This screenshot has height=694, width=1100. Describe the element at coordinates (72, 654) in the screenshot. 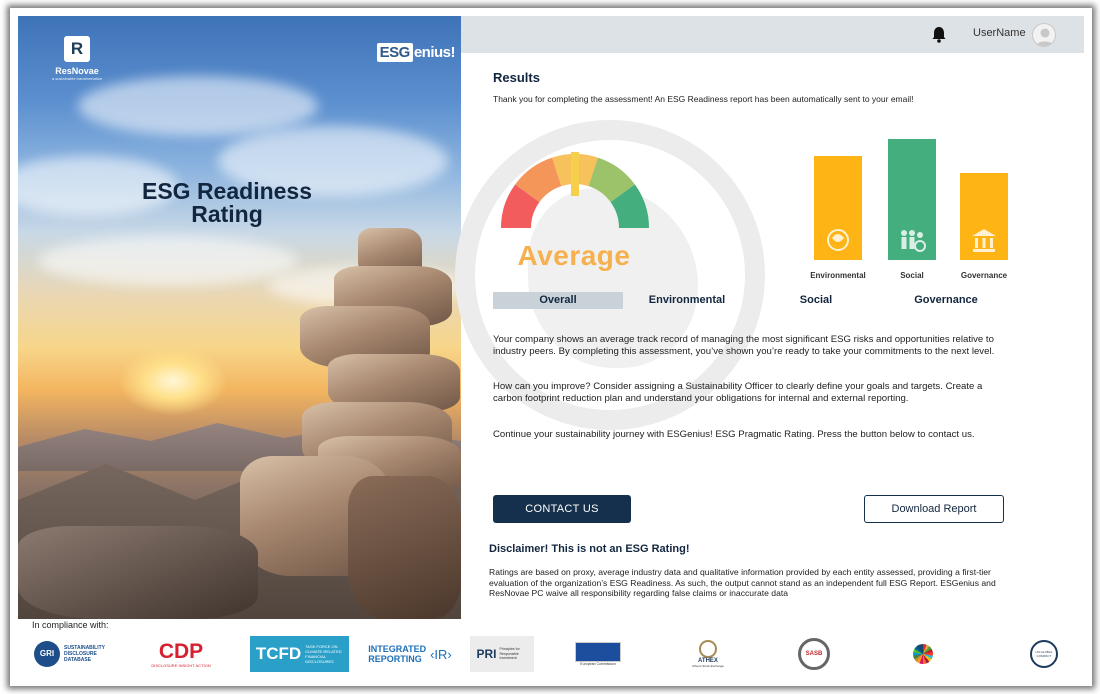

I see `gri-logo: GRI SUSTAINABILITY DISCLOSURE DATABASE` at that location.